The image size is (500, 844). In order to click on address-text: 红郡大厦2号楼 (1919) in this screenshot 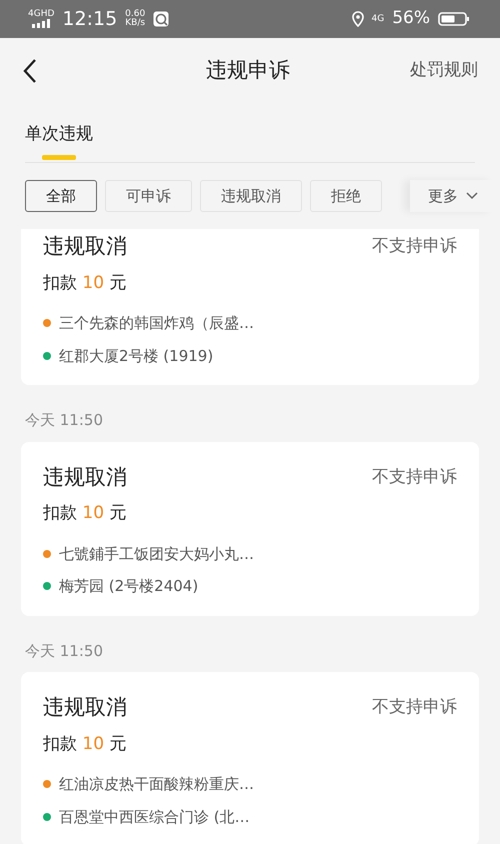, I will do `click(136, 356)`.